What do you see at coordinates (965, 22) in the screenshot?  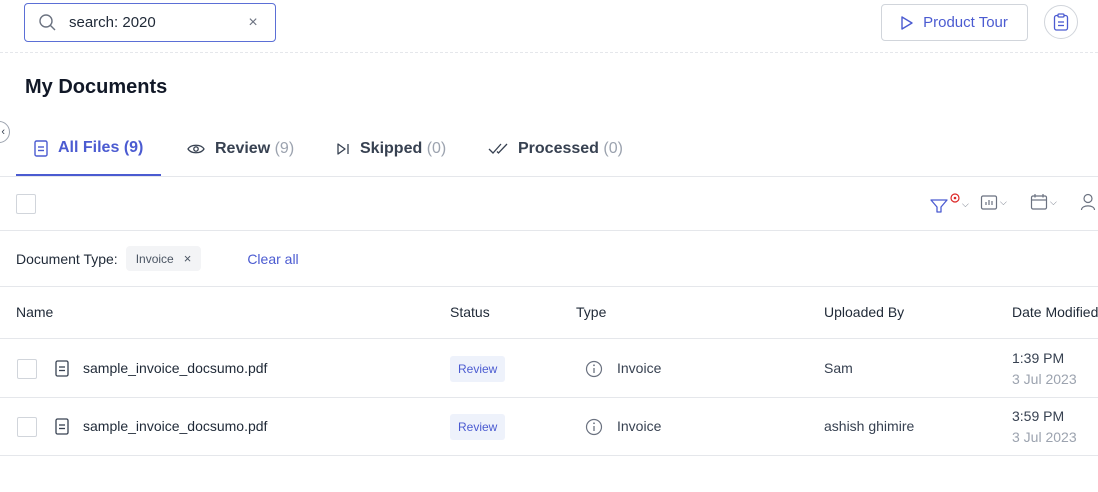 I see `product-tour-label: Product Tour` at bounding box center [965, 22].